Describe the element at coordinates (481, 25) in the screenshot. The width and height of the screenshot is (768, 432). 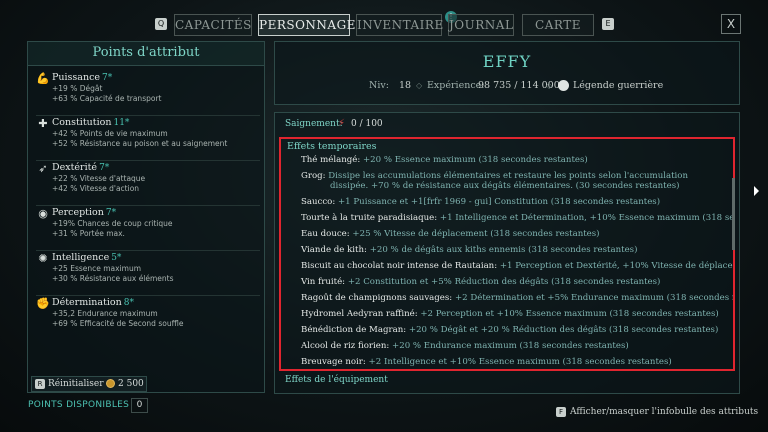
I see `tab-journal: JOURNAL` at that location.